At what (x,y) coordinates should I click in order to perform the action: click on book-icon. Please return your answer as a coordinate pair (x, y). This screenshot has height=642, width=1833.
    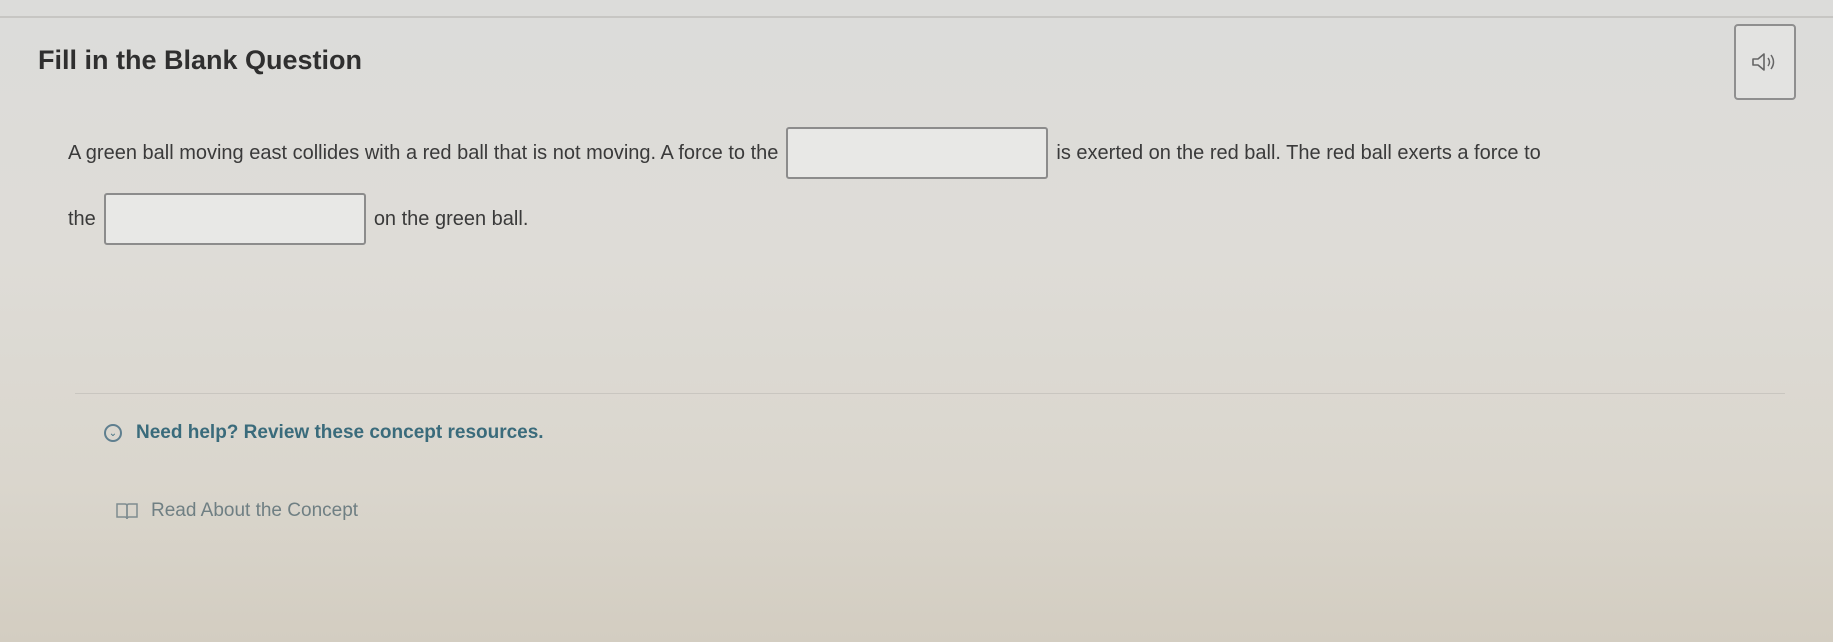
    Looking at the image, I should click on (127, 511).